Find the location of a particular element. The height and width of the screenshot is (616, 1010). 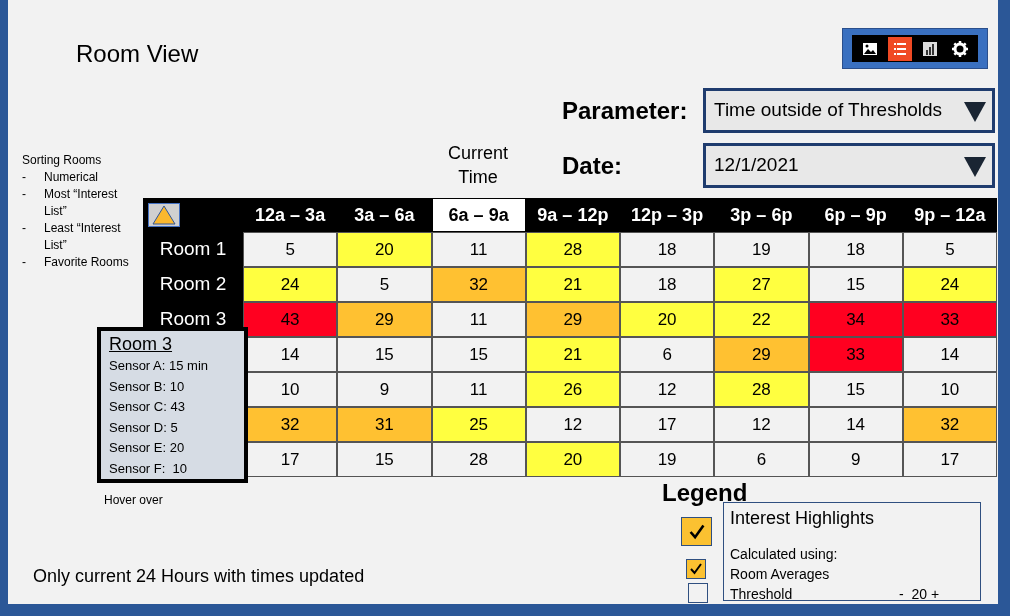

table-cell: 10 is located at coordinates (949, 389).